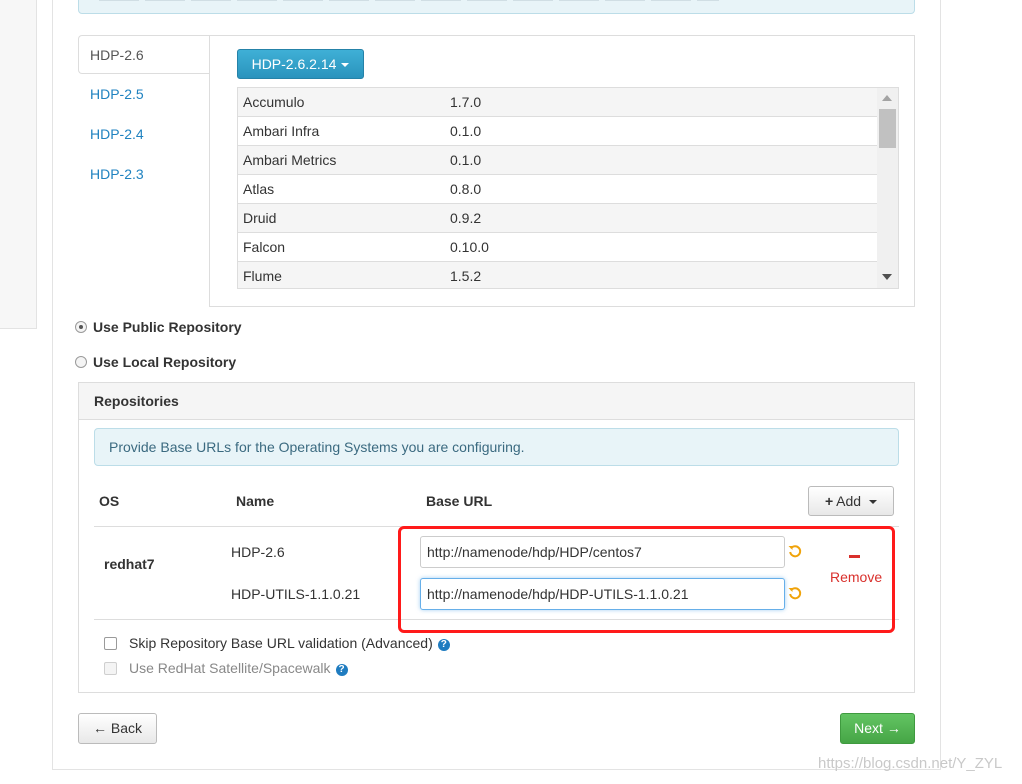 The image size is (1022, 784). Describe the element at coordinates (466, 276) in the screenshot. I see `service-version: 1.5.2` at that location.